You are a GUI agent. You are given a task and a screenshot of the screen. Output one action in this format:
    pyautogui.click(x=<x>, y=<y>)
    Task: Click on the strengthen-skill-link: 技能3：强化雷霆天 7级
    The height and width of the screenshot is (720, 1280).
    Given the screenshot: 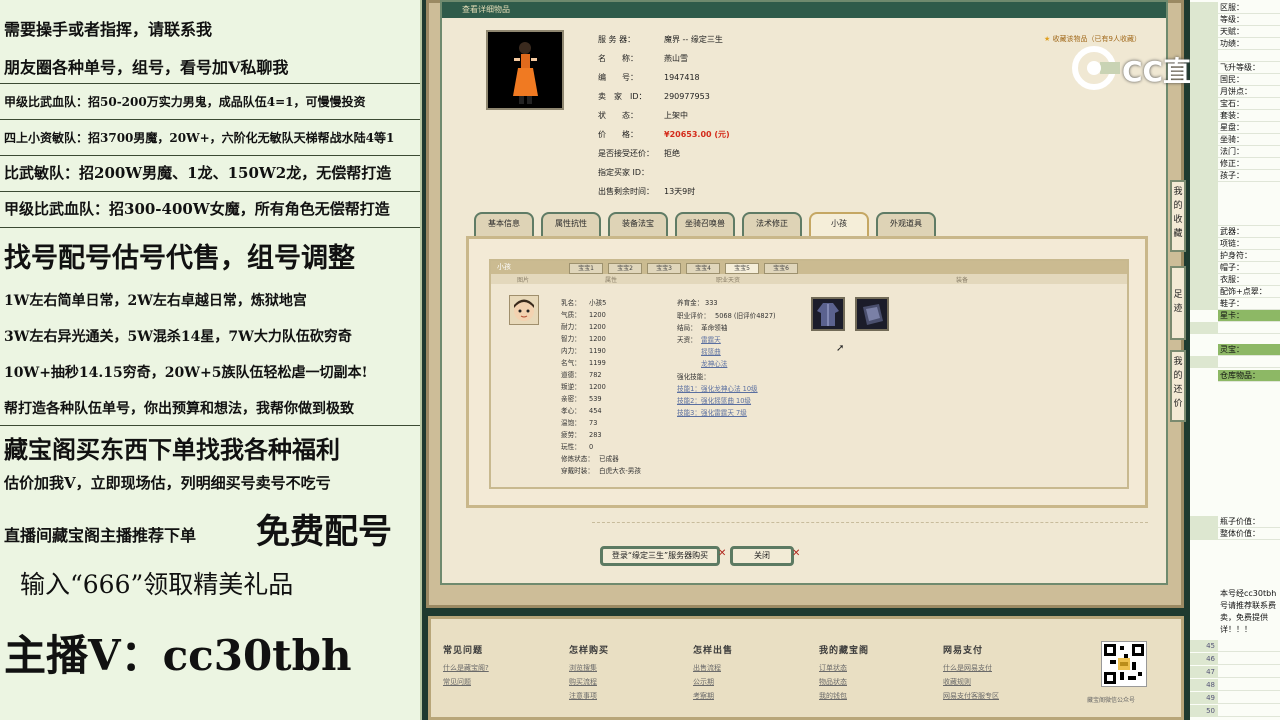 What is the action you would take?
    pyautogui.click(x=712, y=412)
    